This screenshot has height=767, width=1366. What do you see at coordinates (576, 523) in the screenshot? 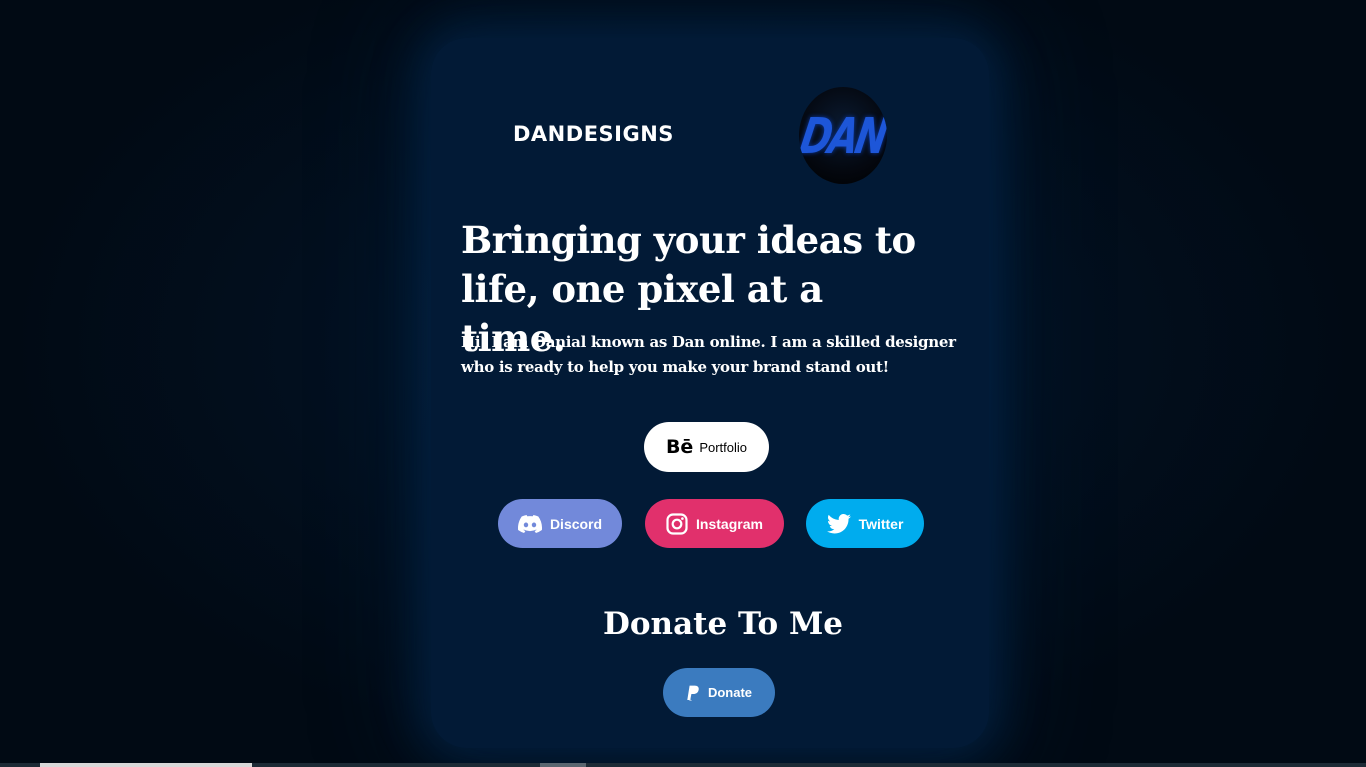
I see `discord-label: Discord` at bounding box center [576, 523].